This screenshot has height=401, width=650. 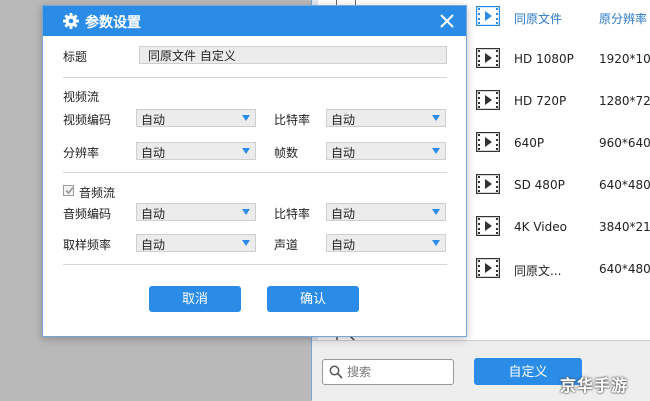 I want to click on audio-enabled-checkbox, so click(x=68, y=190).